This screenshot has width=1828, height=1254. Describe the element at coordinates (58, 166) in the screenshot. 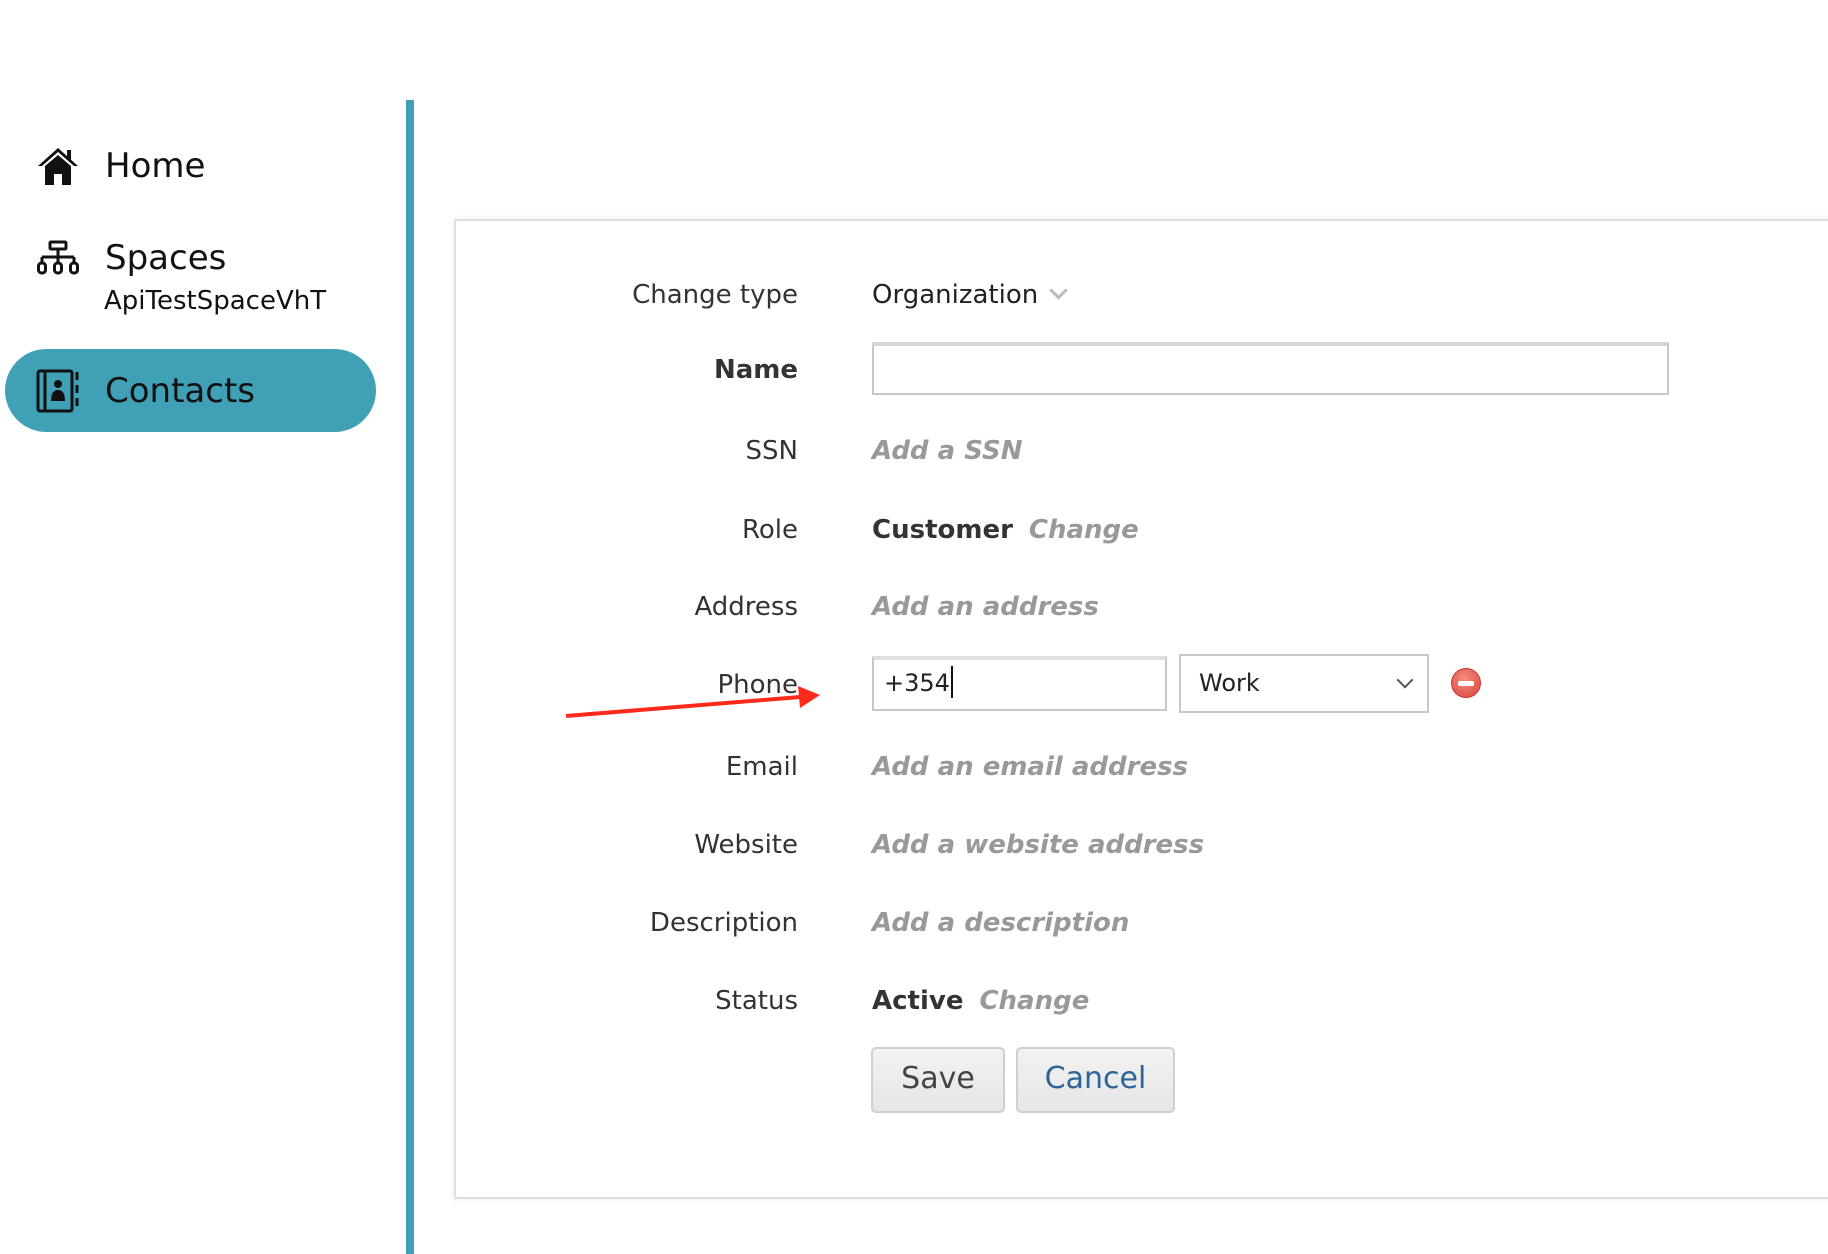

I see `home-icon` at that location.